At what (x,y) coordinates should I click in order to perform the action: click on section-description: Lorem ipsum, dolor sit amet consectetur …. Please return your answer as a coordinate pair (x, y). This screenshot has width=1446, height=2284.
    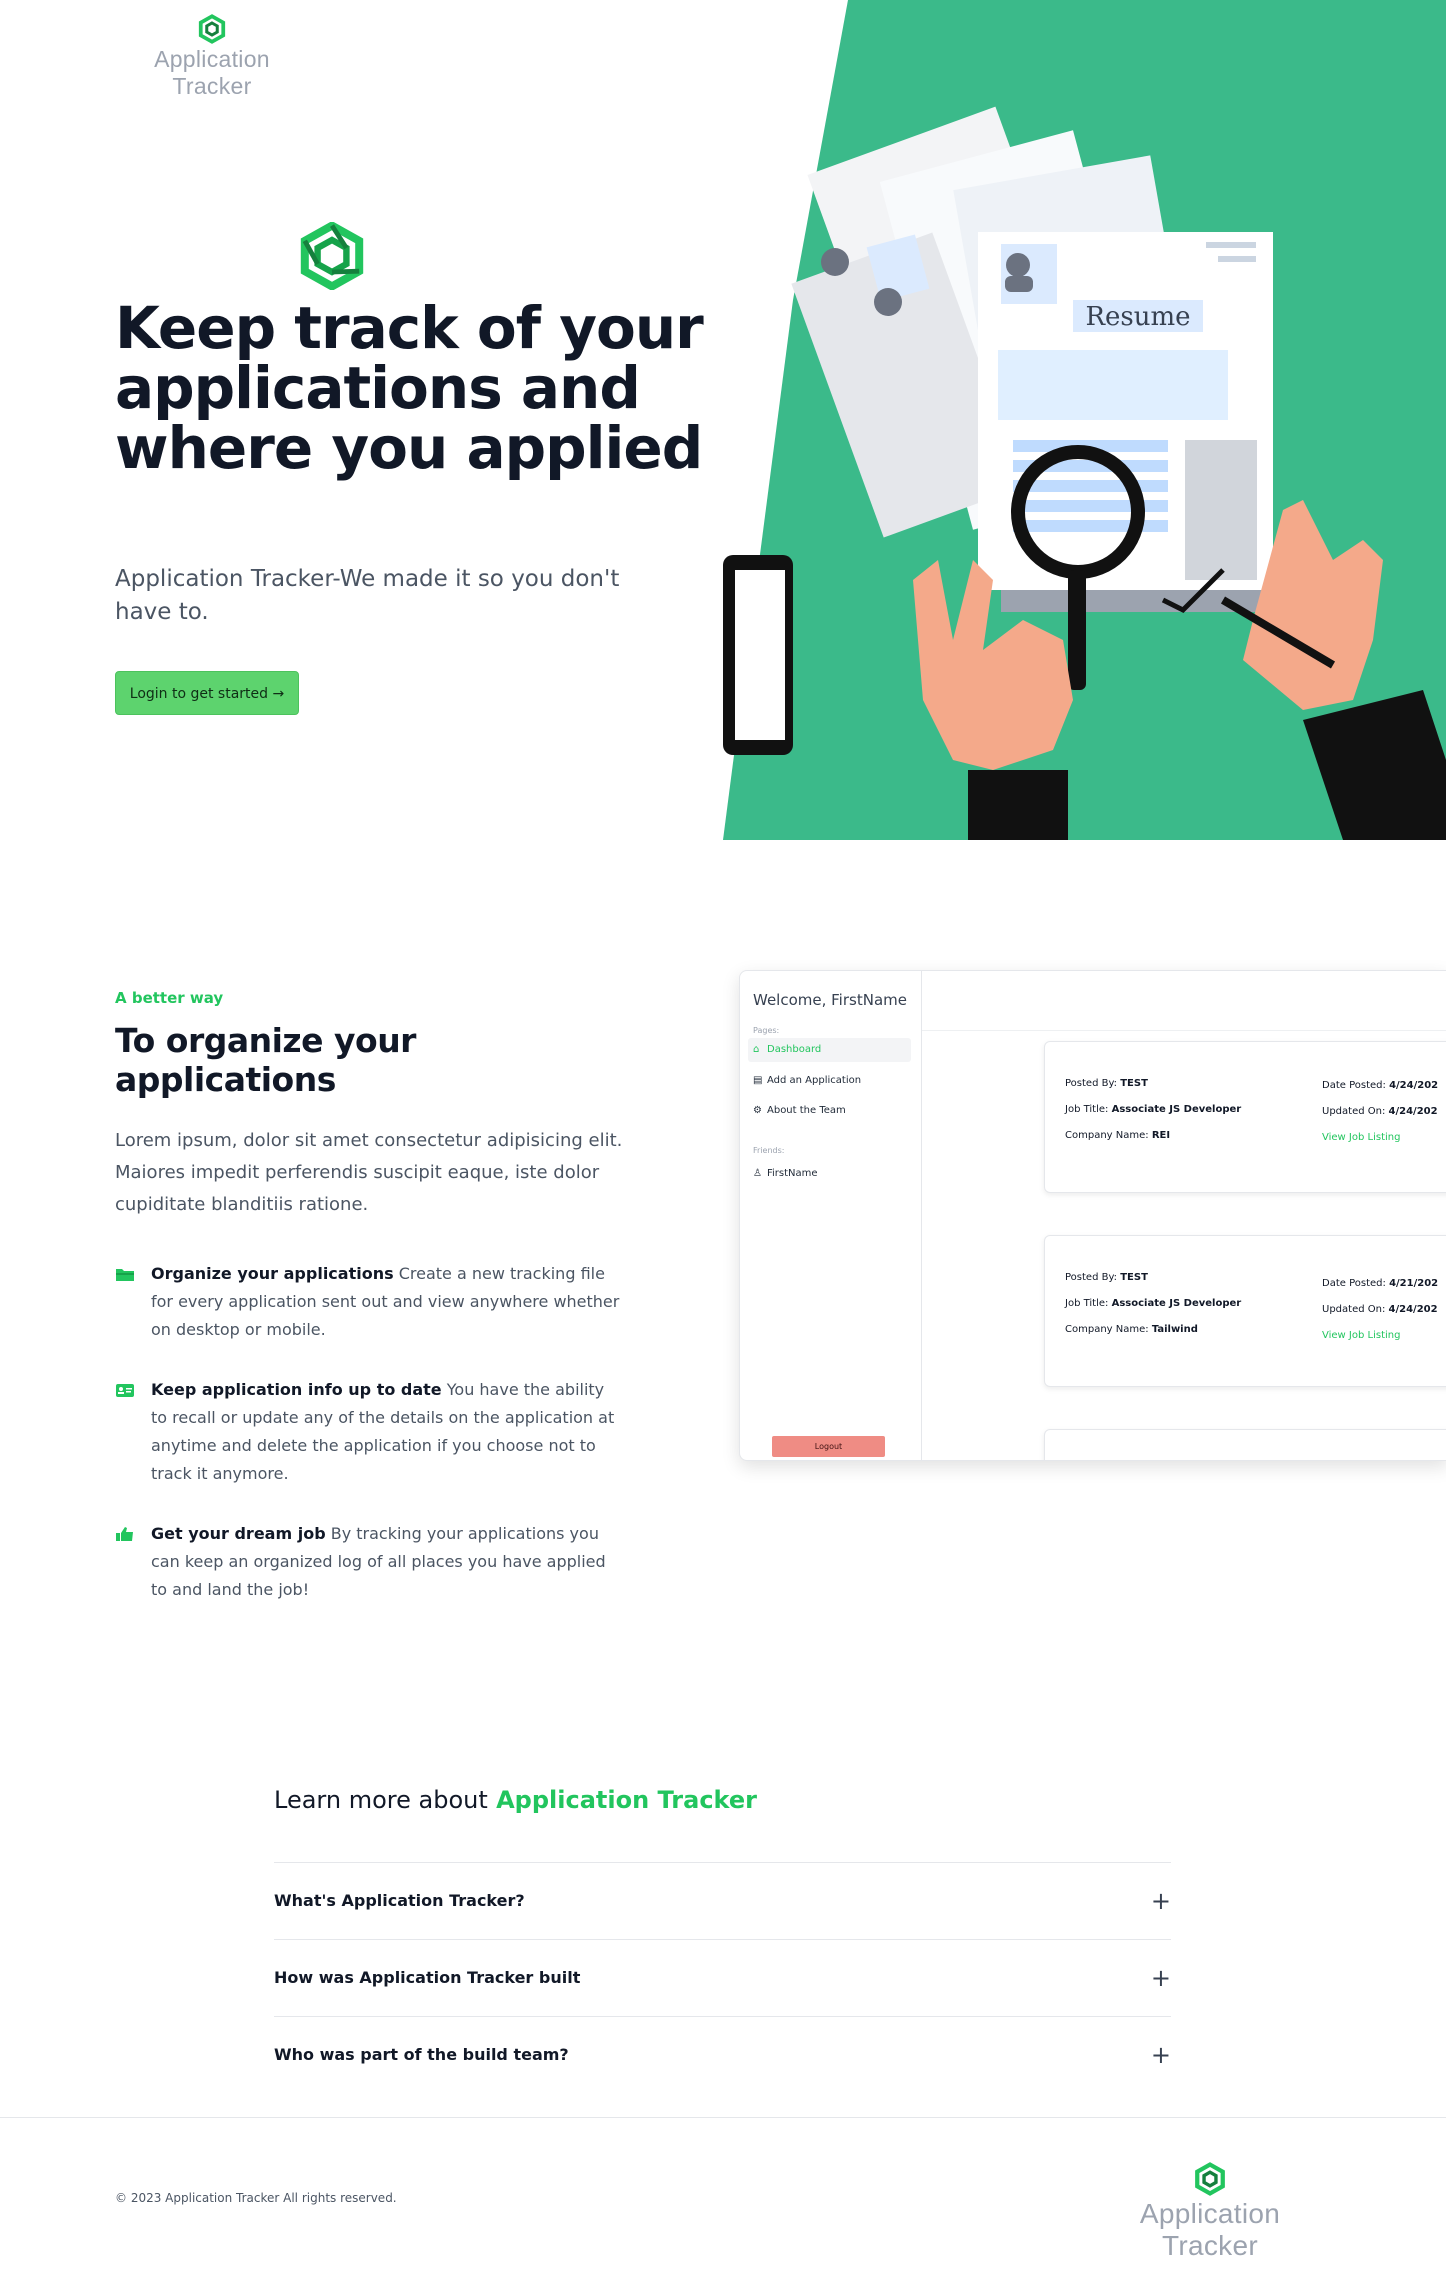
    Looking at the image, I should click on (369, 1172).